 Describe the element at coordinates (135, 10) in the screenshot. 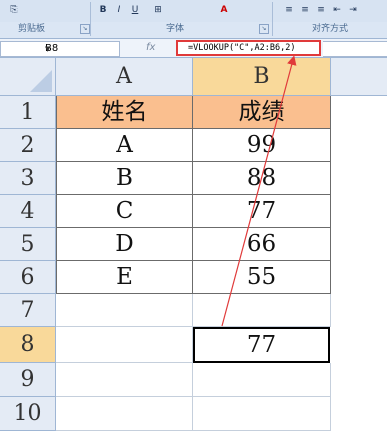

I see `underline-icon: U` at that location.